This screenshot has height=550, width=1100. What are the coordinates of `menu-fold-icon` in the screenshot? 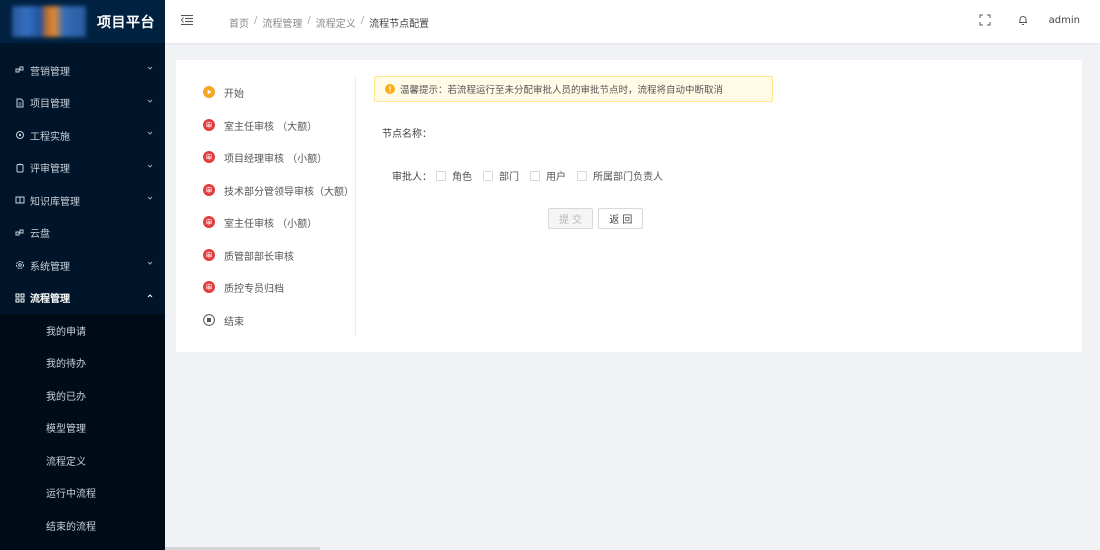 It's located at (187, 20).